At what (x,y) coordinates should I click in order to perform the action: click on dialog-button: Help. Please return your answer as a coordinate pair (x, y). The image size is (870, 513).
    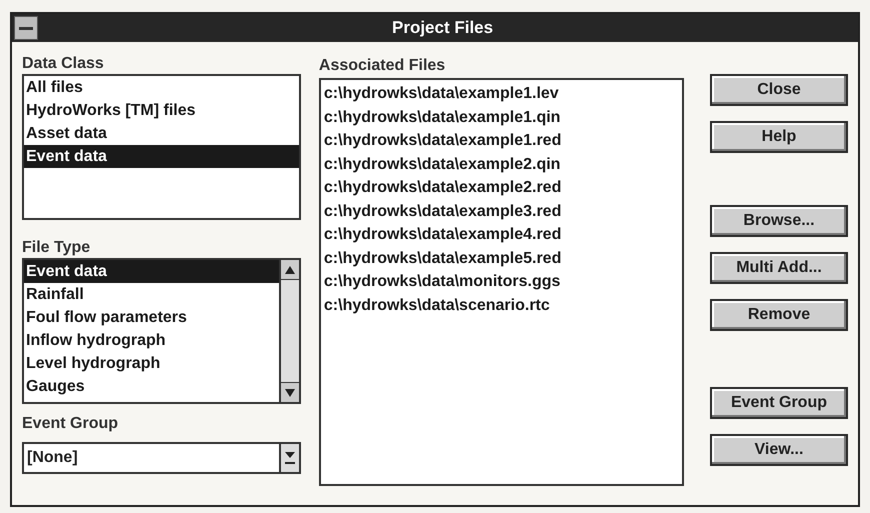
    Looking at the image, I should click on (779, 137).